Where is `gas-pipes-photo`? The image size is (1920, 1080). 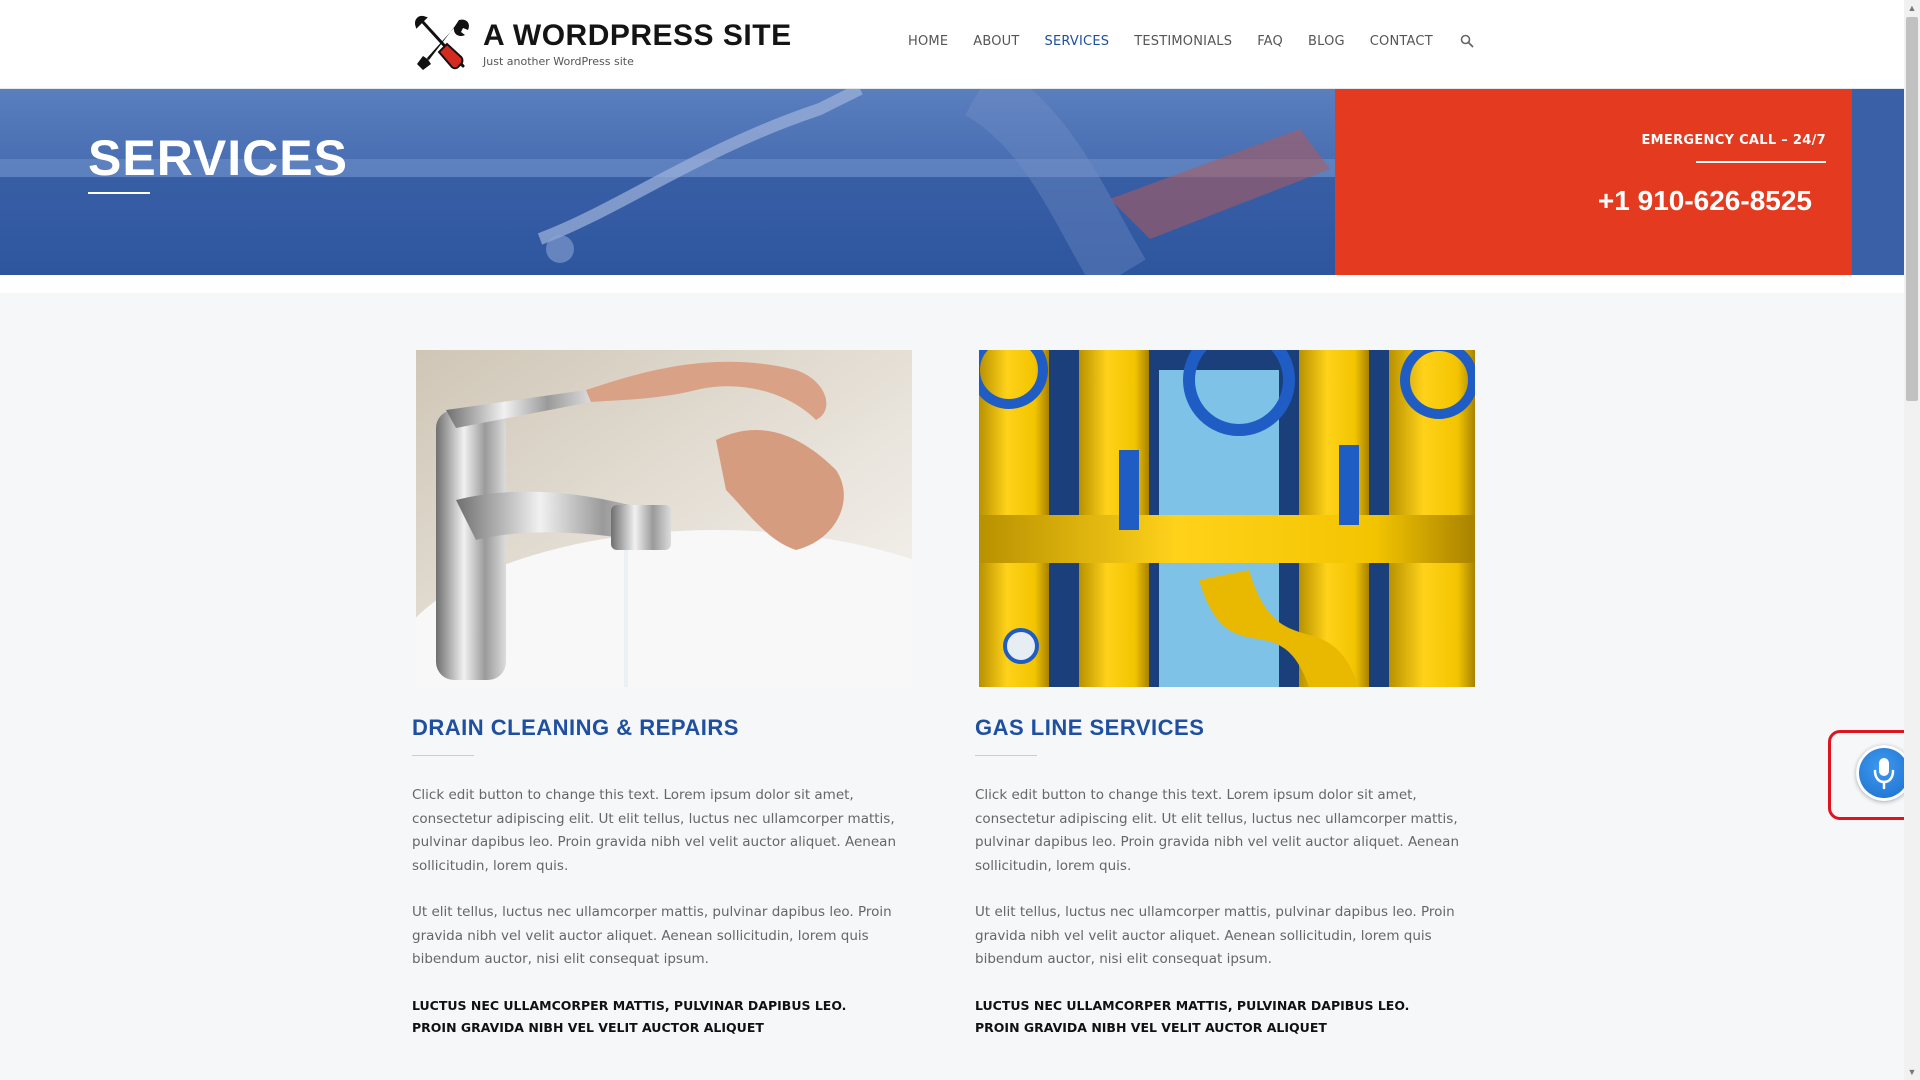
gas-pipes-photo is located at coordinates (1227, 518).